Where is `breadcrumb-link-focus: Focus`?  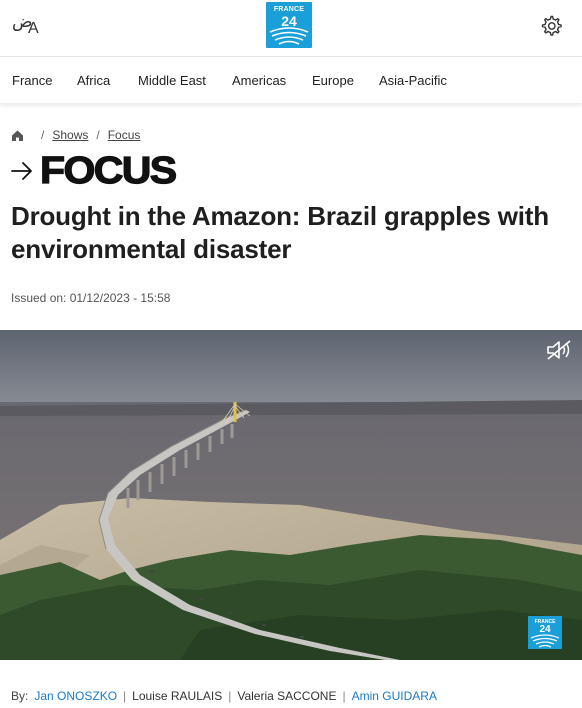 breadcrumb-link-focus: Focus is located at coordinates (124, 135).